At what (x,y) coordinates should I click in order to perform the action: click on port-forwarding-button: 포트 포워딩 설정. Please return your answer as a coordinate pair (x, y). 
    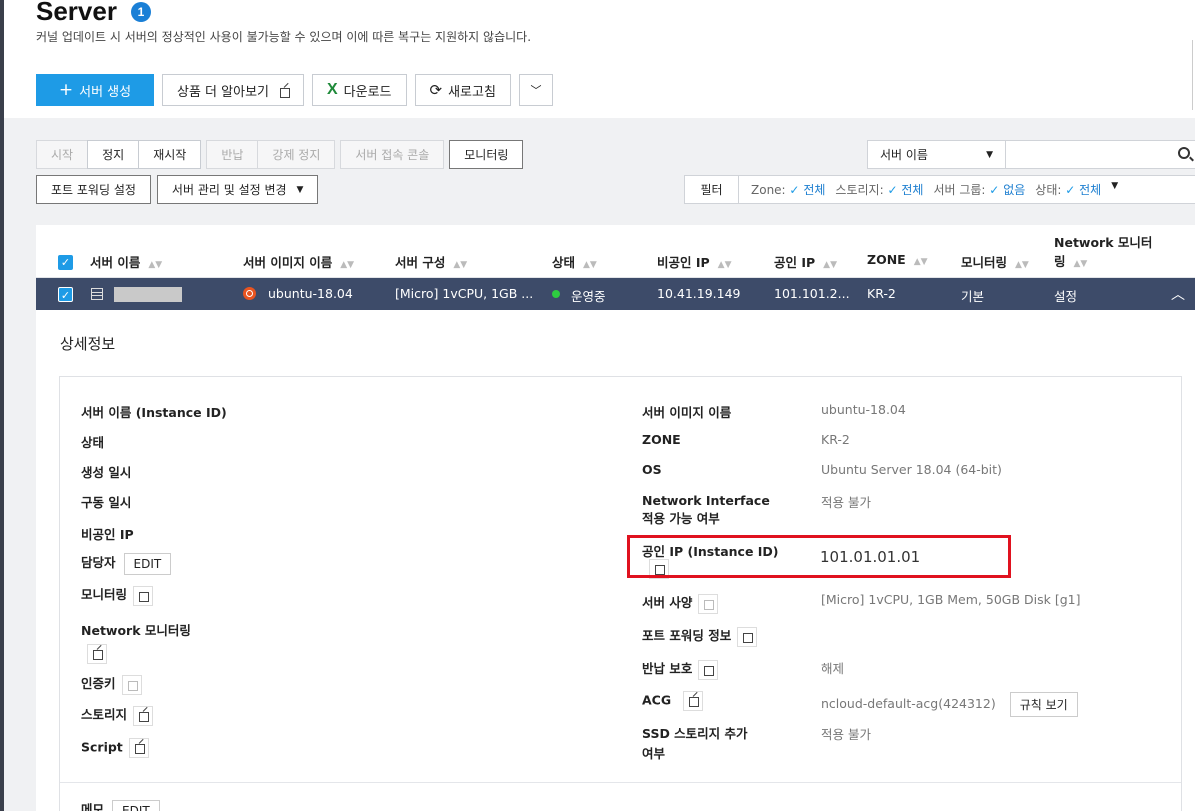
    Looking at the image, I should click on (93, 189).